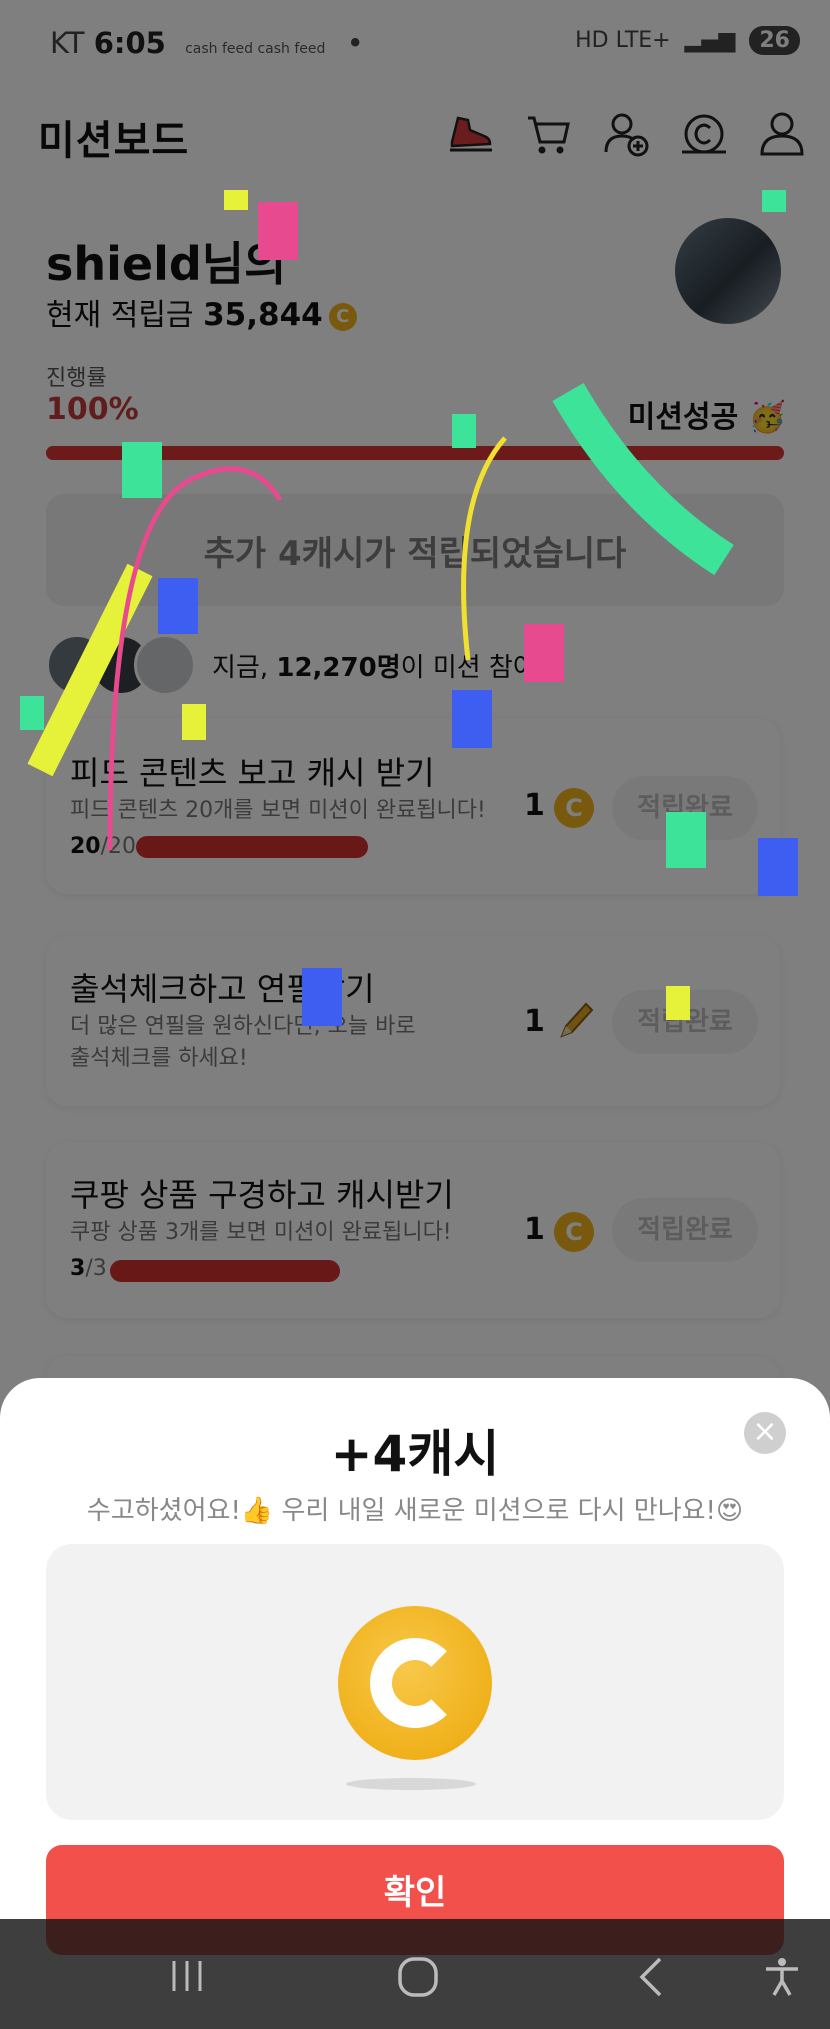 This screenshot has height=2029, width=830. What do you see at coordinates (415, 1683) in the screenshot?
I see `coin-icon` at bounding box center [415, 1683].